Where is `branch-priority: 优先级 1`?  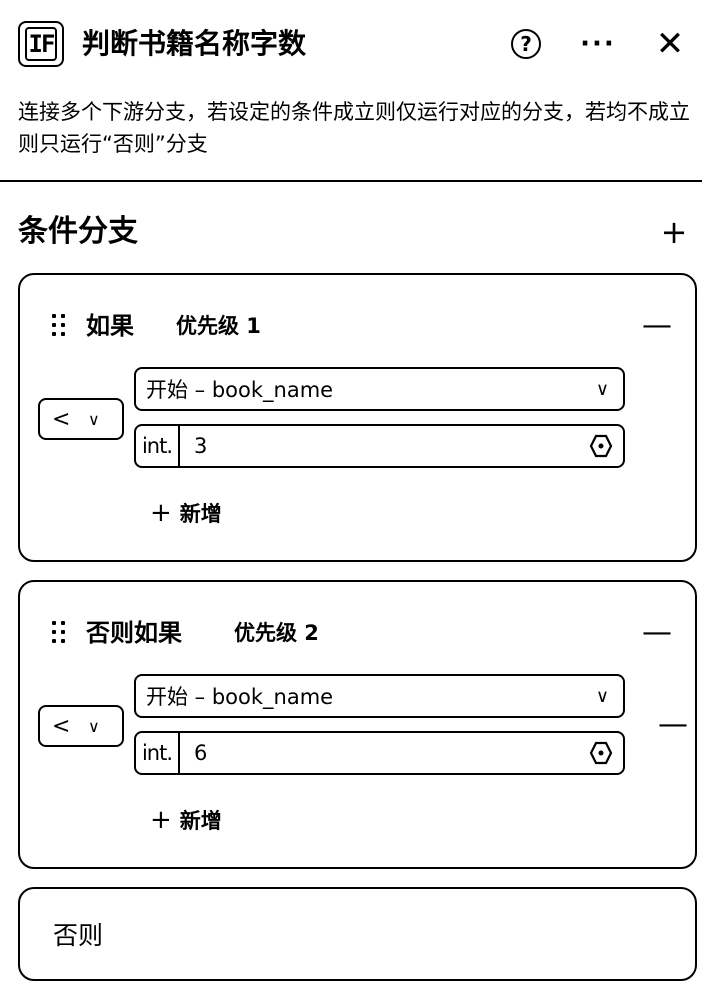 branch-priority: 优先级 1 is located at coordinates (218, 326).